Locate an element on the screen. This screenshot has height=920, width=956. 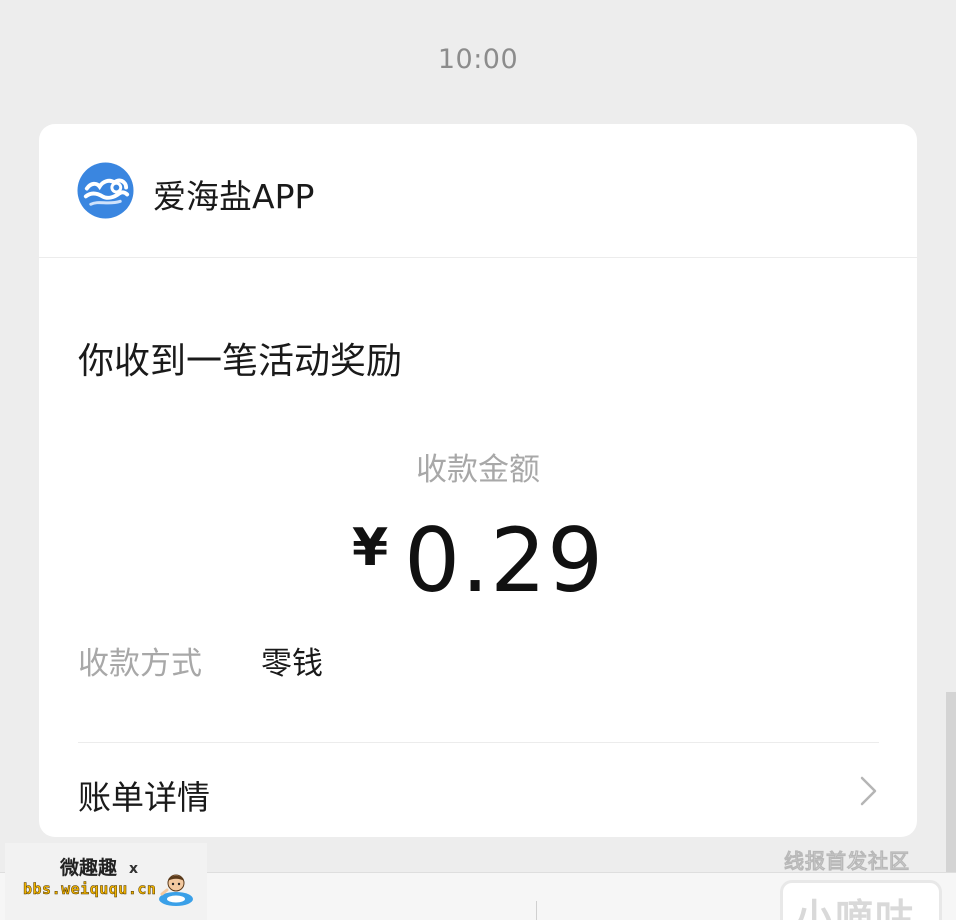
amount-value: 0.29 is located at coordinates (504, 560).